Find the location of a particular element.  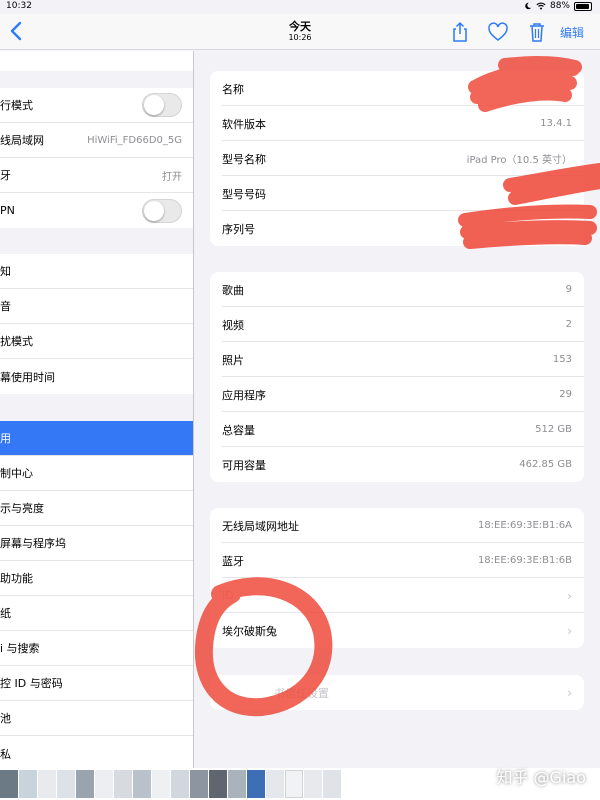

sidebar-item-label: 助功能 is located at coordinates (16, 578).